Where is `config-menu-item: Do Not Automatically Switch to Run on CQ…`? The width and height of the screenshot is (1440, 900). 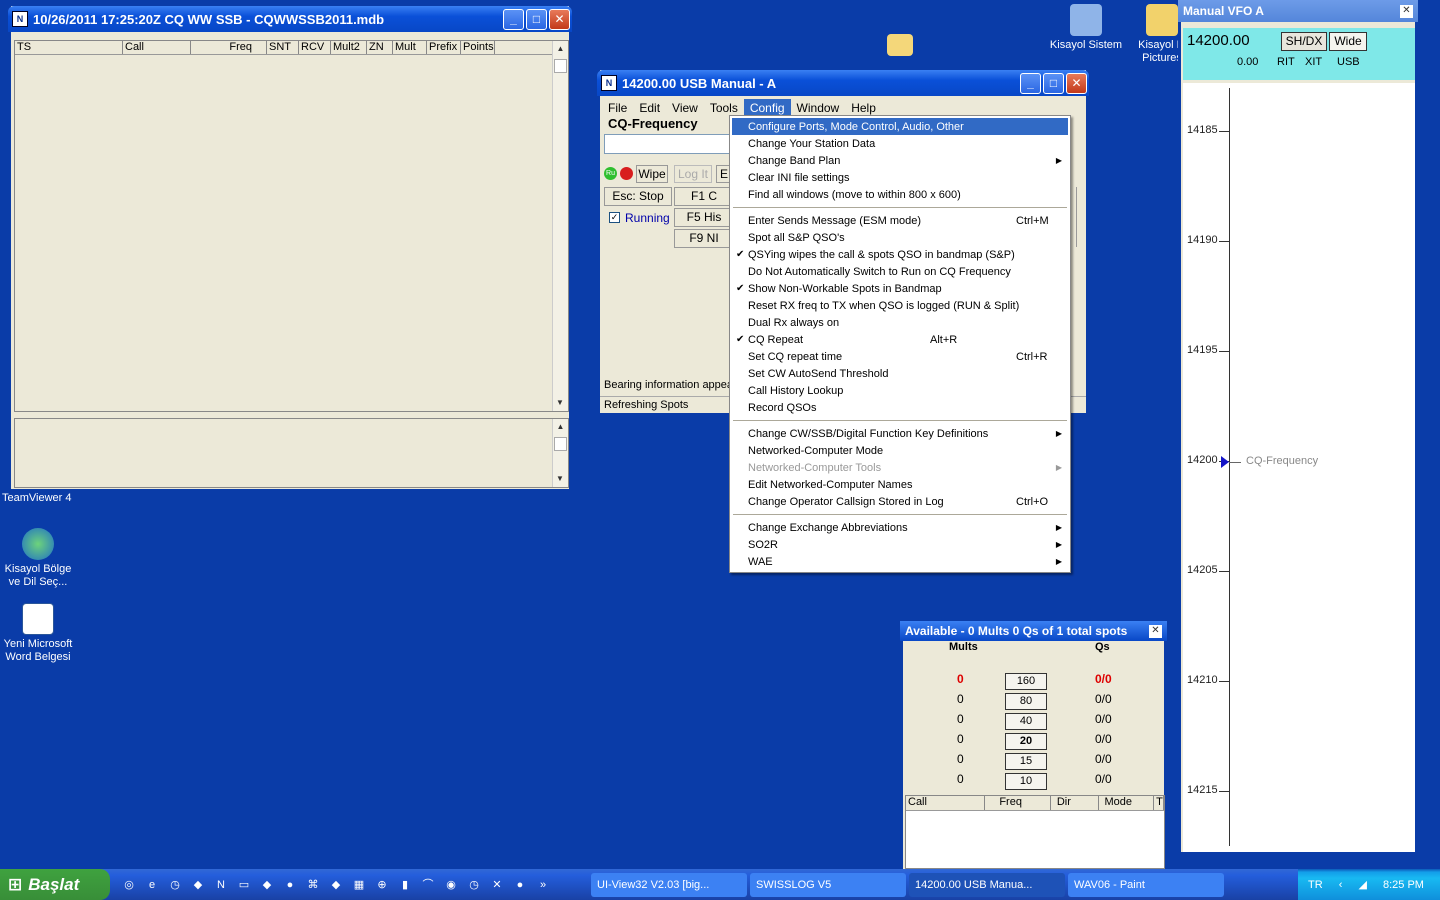
config-menu-item: Do Not Automatically Switch to Run on CQ… is located at coordinates (900, 271).